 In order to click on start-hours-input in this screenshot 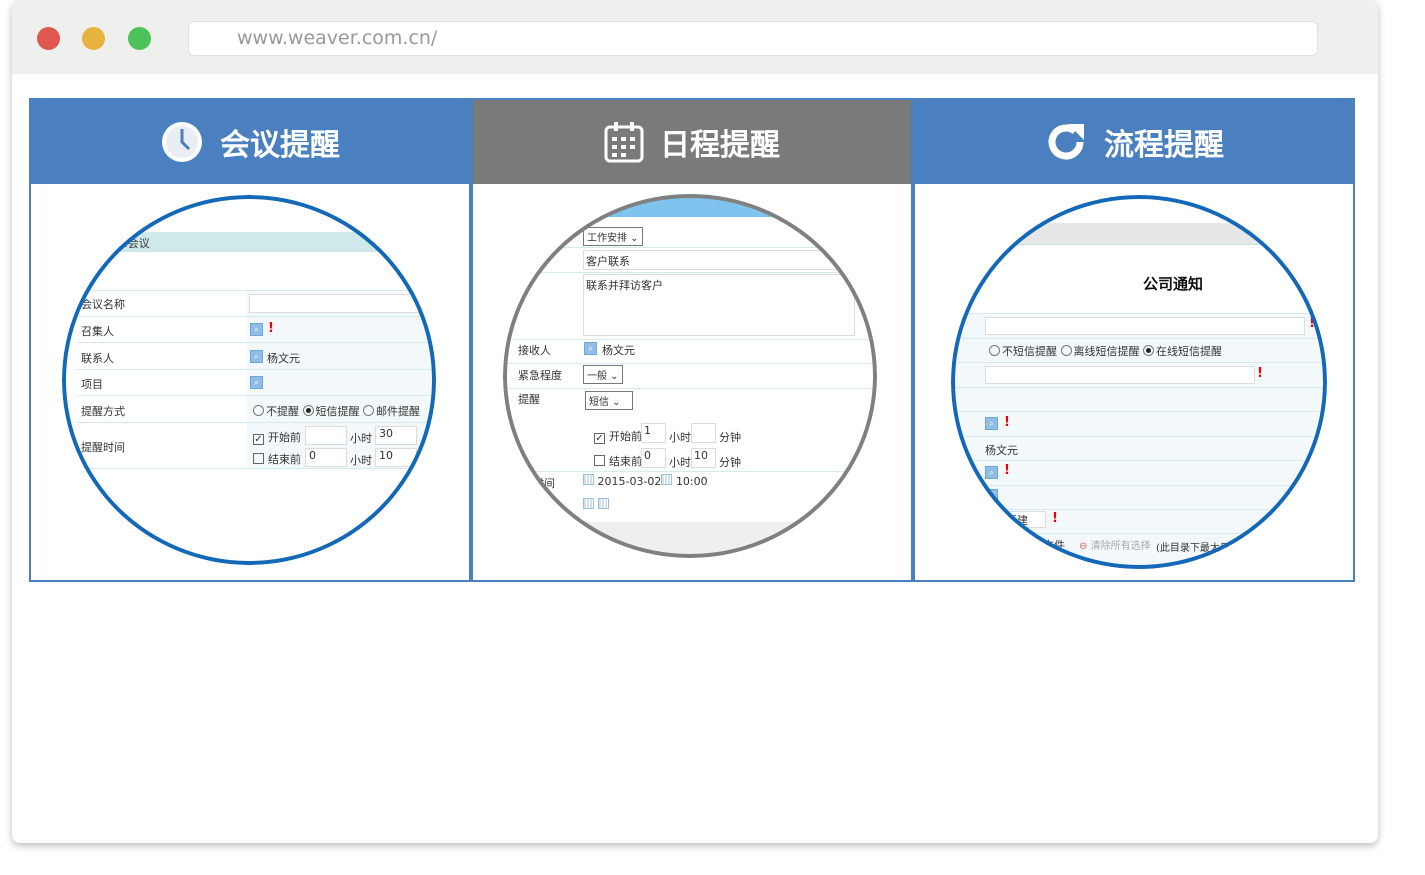, I will do `click(326, 435)`.